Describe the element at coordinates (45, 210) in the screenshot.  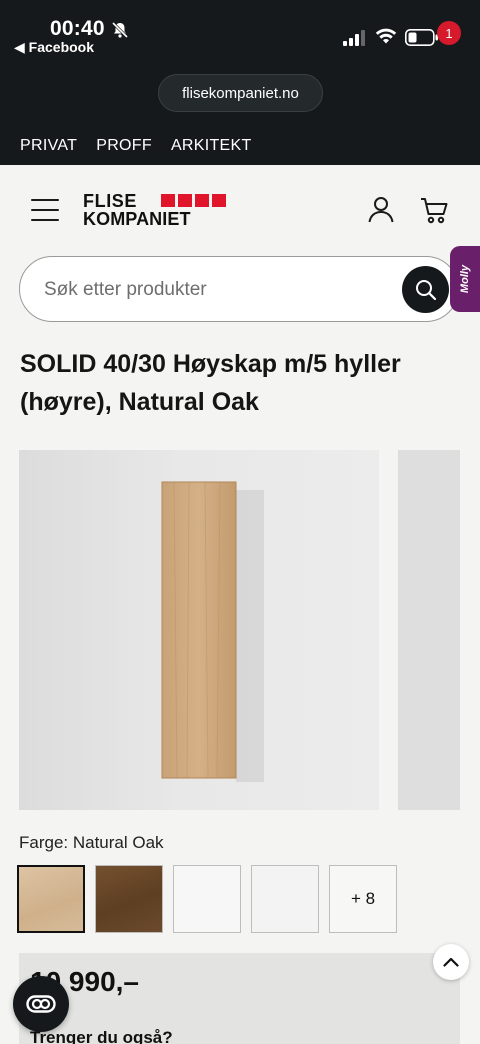
I see `menu-icon` at that location.